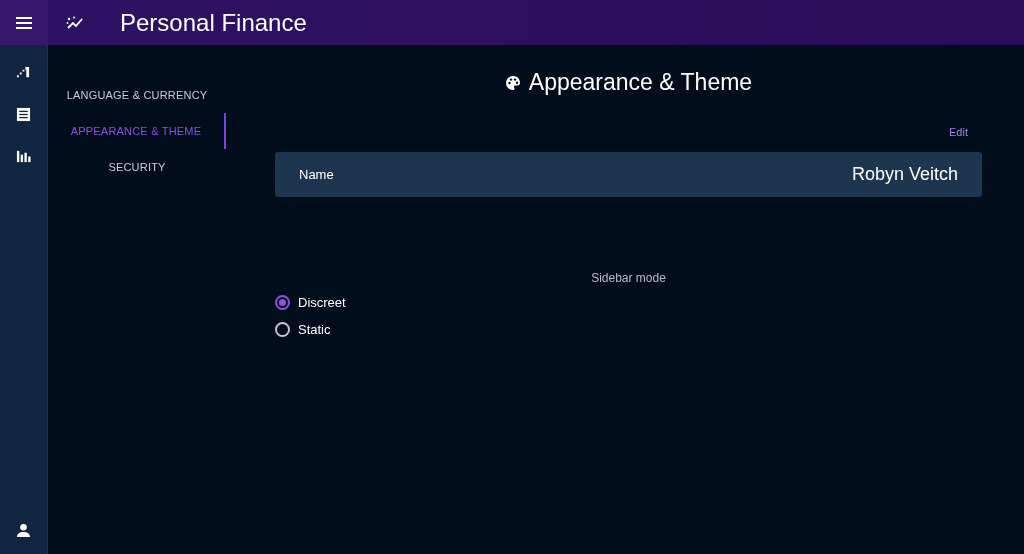 The width and height of the screenshot is (1024, 554). I want to click on settings-tab: APPEARANCE & THEME, so click(137, 131).